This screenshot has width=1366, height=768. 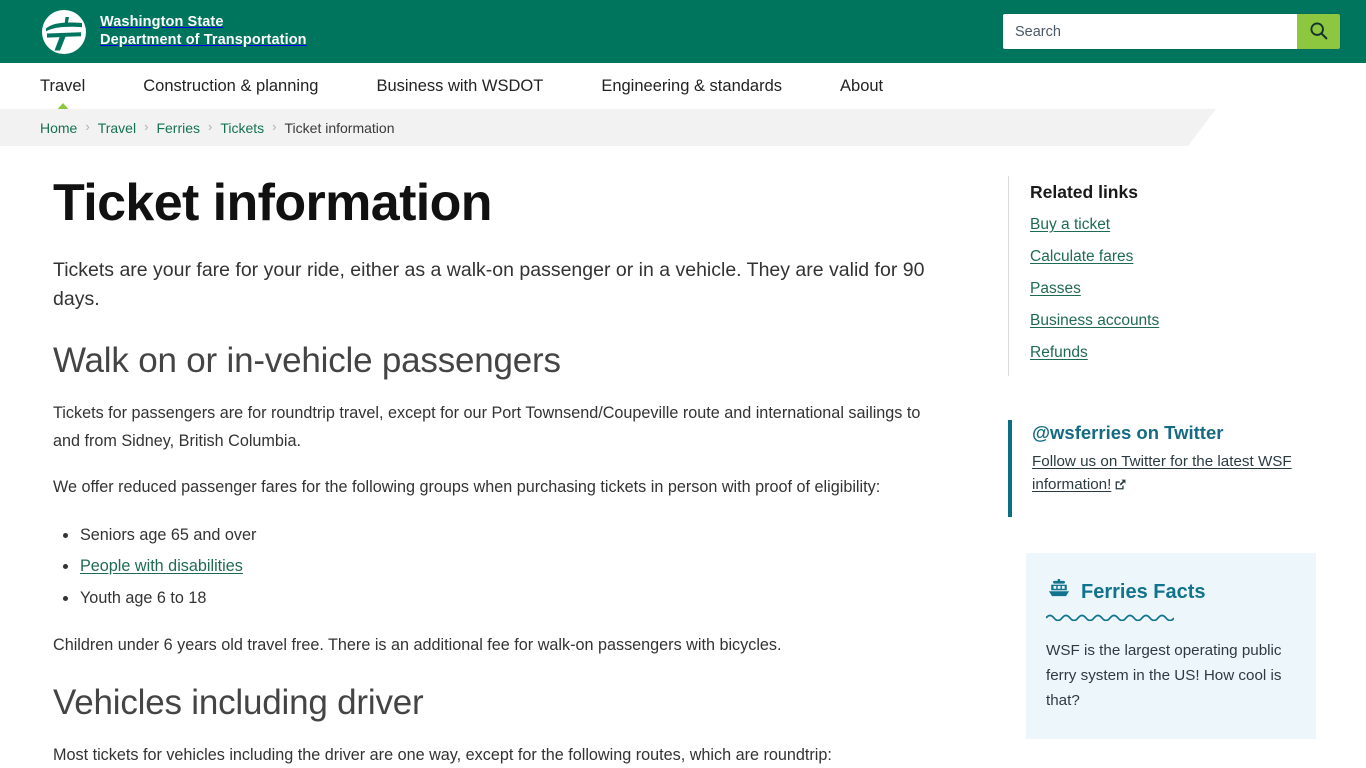 I want to click on external-link-icon, so click(x=1120, y=486).